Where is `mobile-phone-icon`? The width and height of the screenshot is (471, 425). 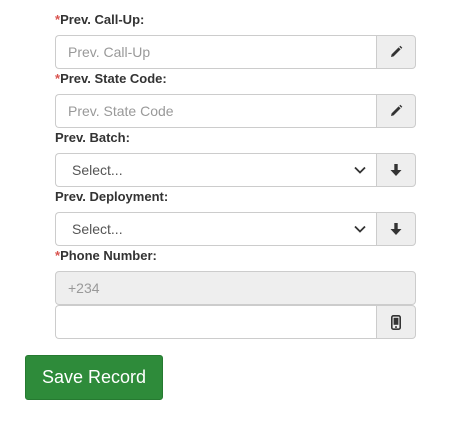
mobile-phone-icon is located at coordinates (396, 322).